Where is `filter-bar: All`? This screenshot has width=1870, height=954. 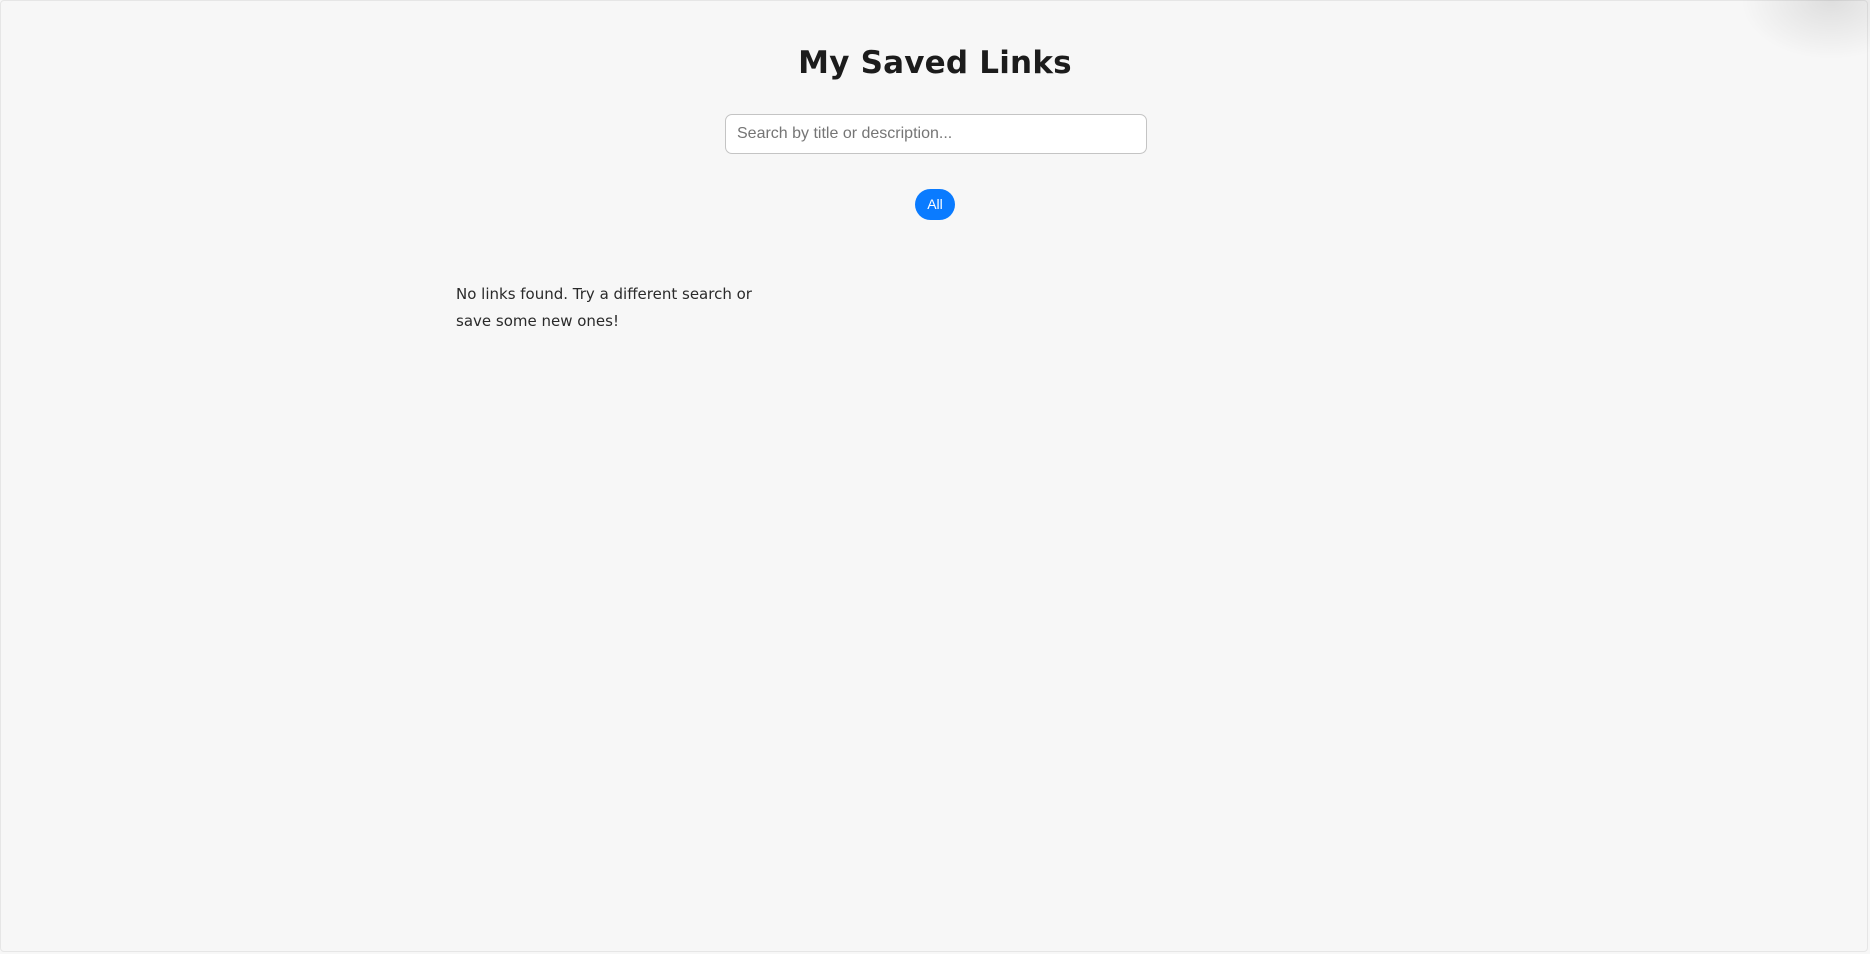 filter-bar: All is located at coordinates (935, 204).